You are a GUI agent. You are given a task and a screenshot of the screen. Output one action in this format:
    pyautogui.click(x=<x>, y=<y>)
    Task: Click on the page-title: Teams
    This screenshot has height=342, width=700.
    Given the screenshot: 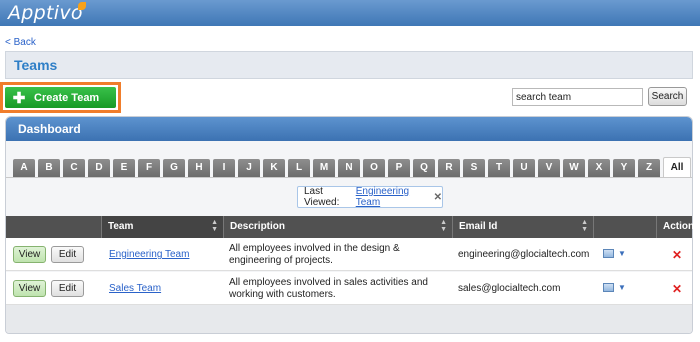 What is the action you would take?
    pyautogui.click(x=36, y=65)
    